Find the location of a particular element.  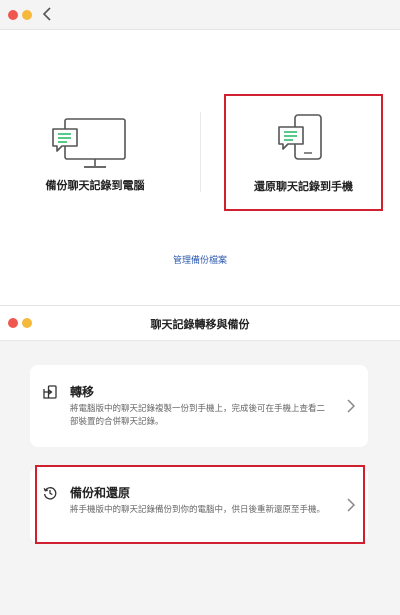

restore-to-phone-option: 還原聊天記錄到手機 is located at coordinates (303, 152).